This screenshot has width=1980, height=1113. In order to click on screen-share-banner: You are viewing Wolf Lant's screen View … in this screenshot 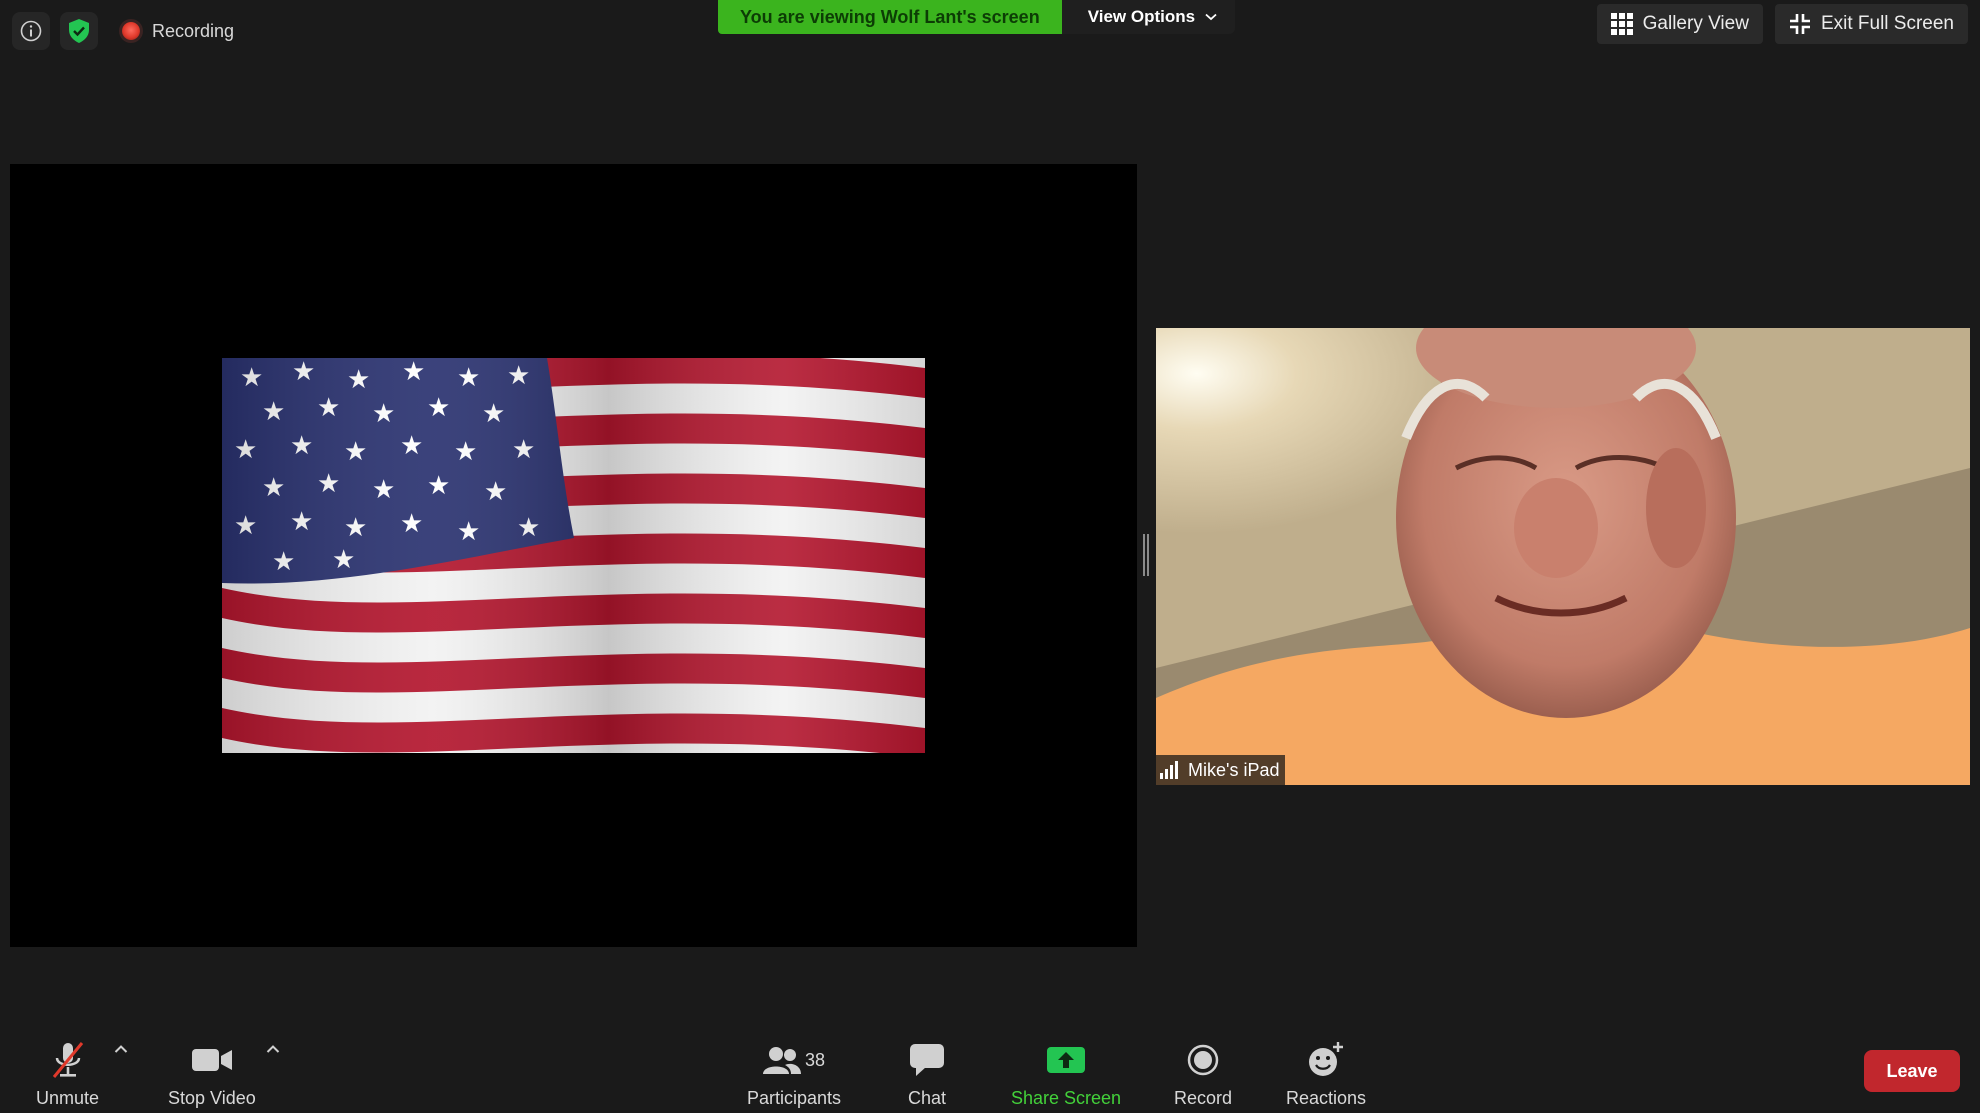, I will do `click(977, 17)`.